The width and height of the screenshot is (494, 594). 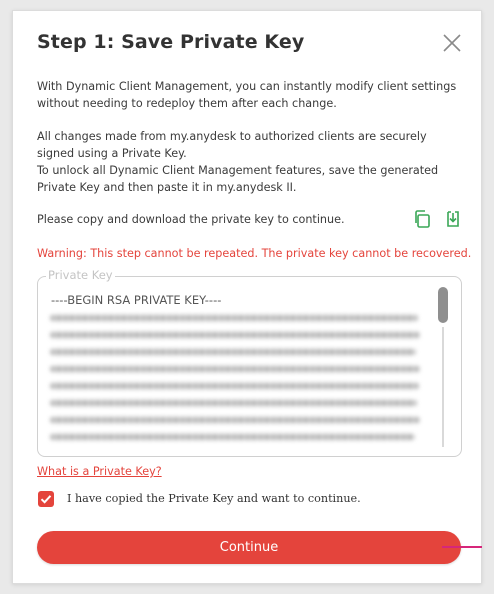 What do you see at coordinates (80, 275) in the screenshot?
I see `private-key-label: Private Key` at bounding box center [80, 275].